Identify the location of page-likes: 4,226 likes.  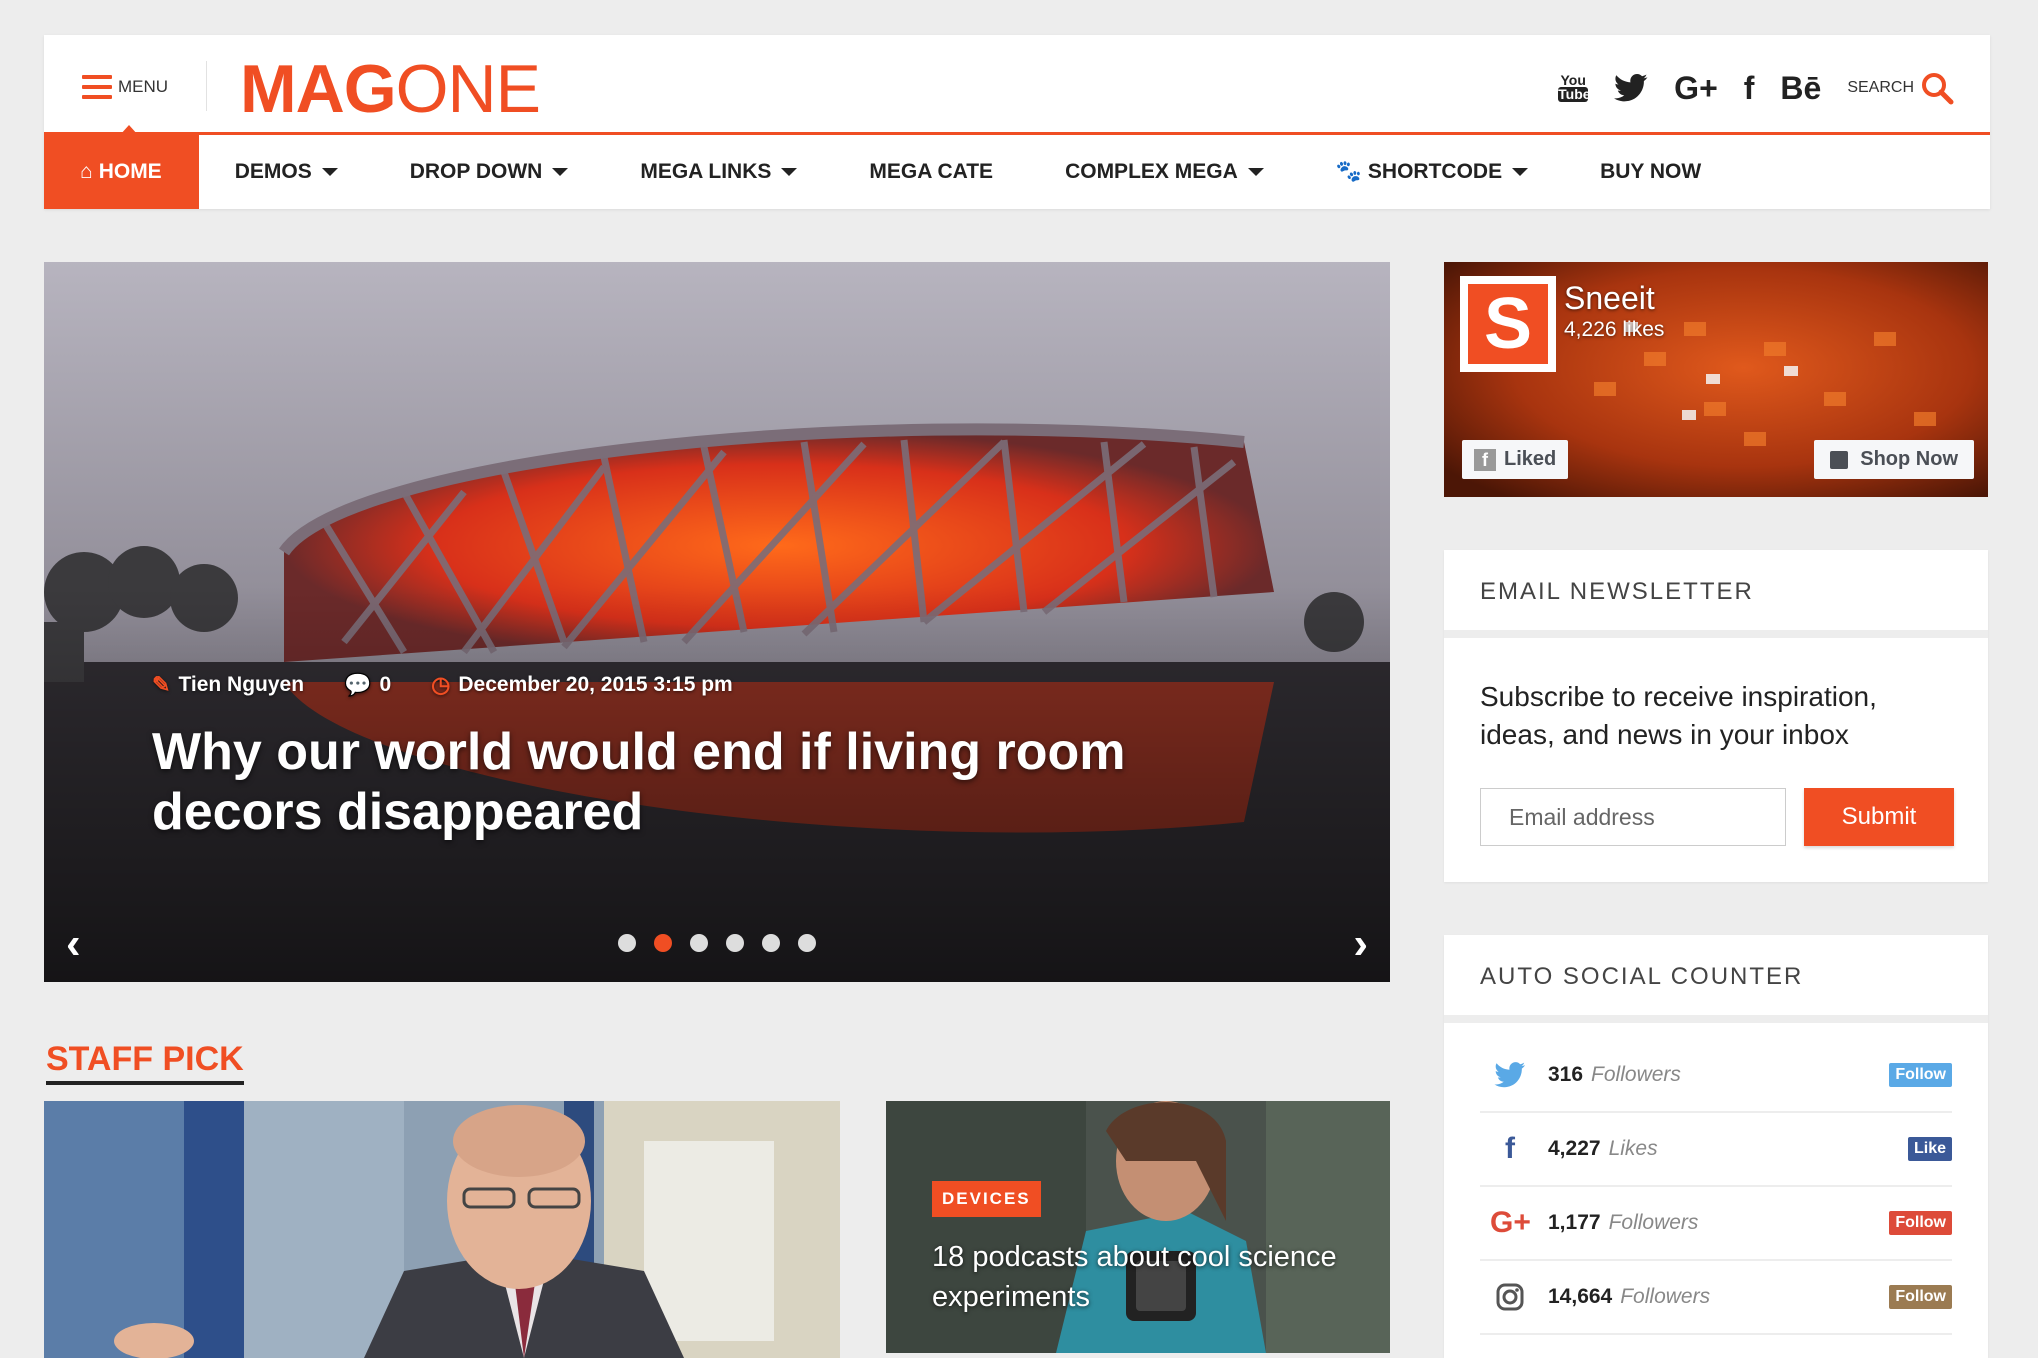
(1614, 329).